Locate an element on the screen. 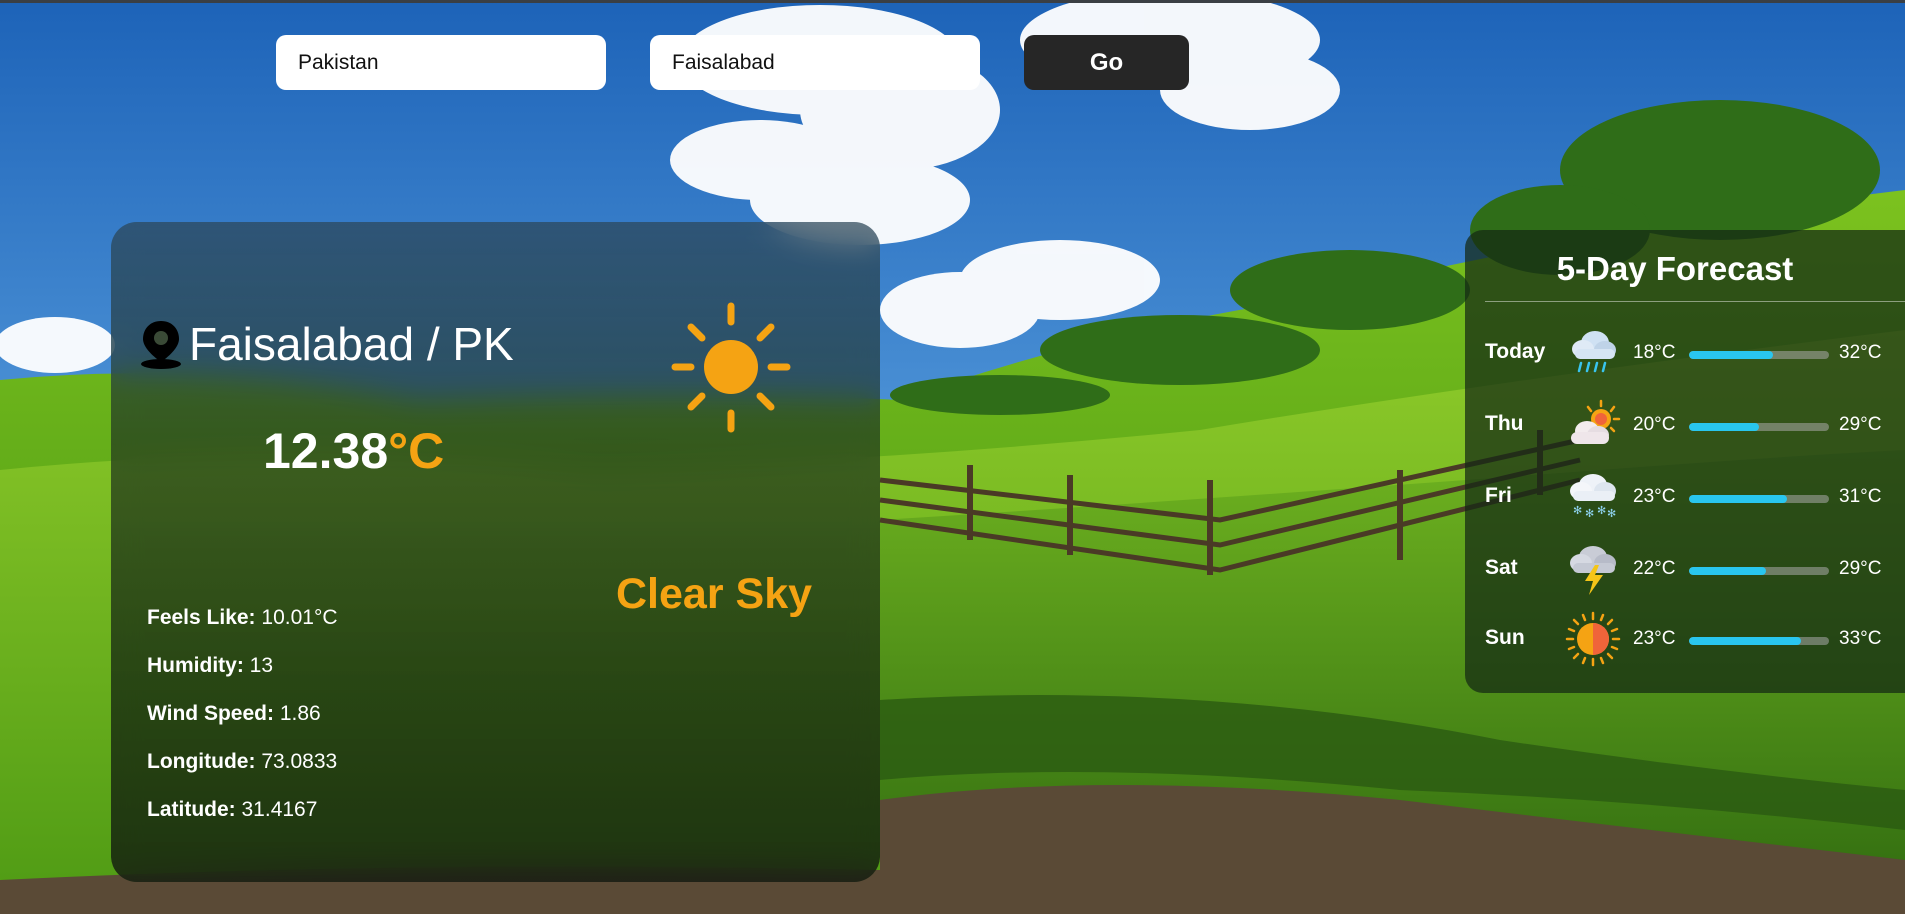 This screenshot has height=914, width=1905. location-label: Faisalabad / PK is located at coordinates (351, 344).